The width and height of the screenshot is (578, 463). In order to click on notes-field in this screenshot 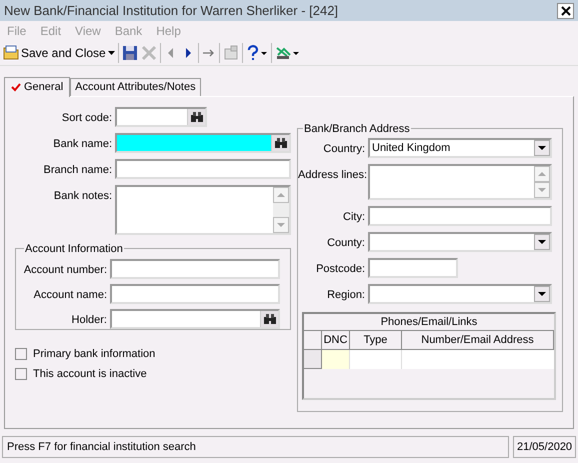, I will do `click(203, 210)`.